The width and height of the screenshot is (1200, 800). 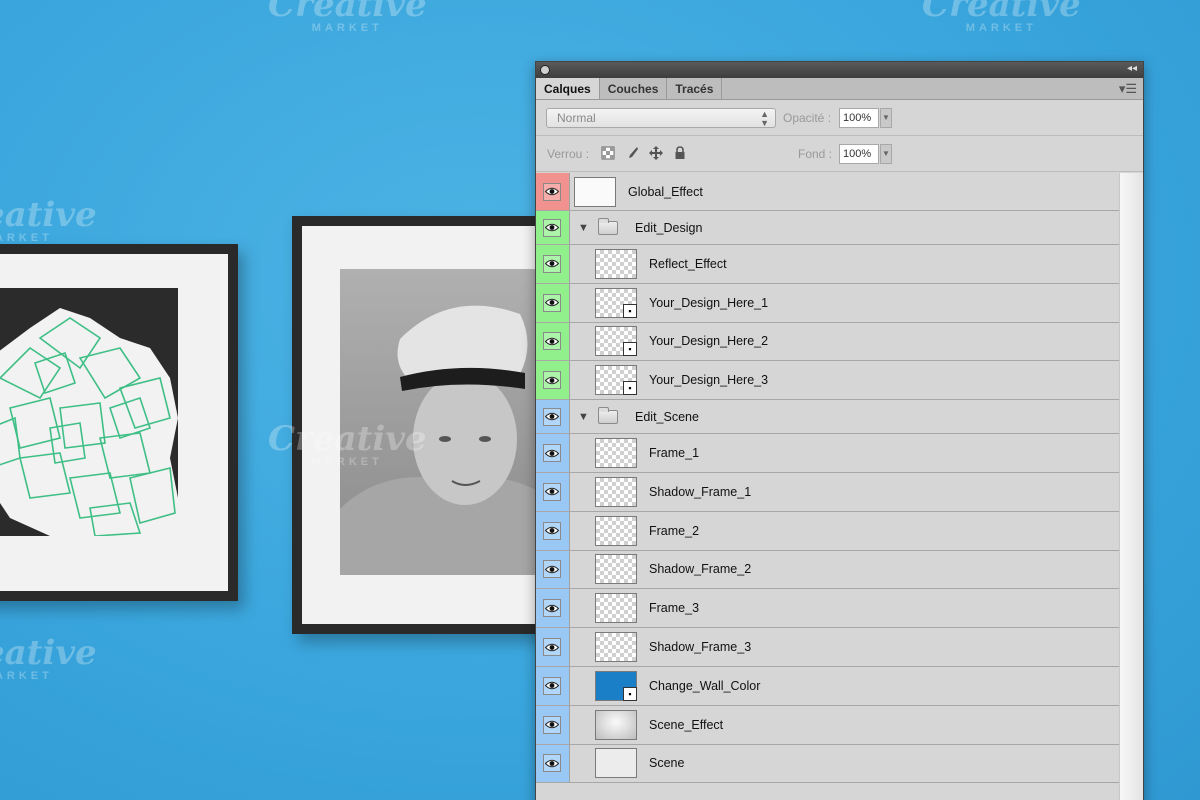 What do you see at coordinates (859, 118) in the screenshot?
I see `opacity-input: 100%` at bounding box center [859, 118].